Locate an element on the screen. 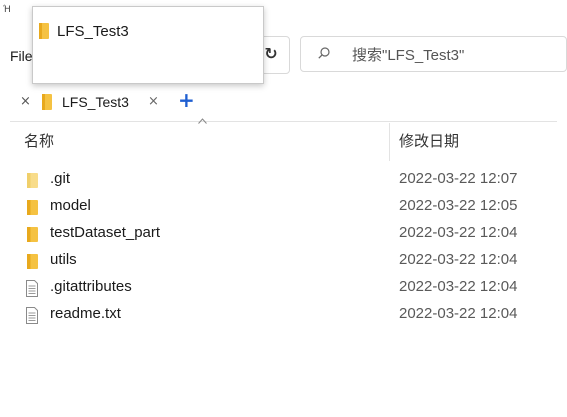  list-item: utils 2022-03-22 12:04 is located at coordinates (283, 261).